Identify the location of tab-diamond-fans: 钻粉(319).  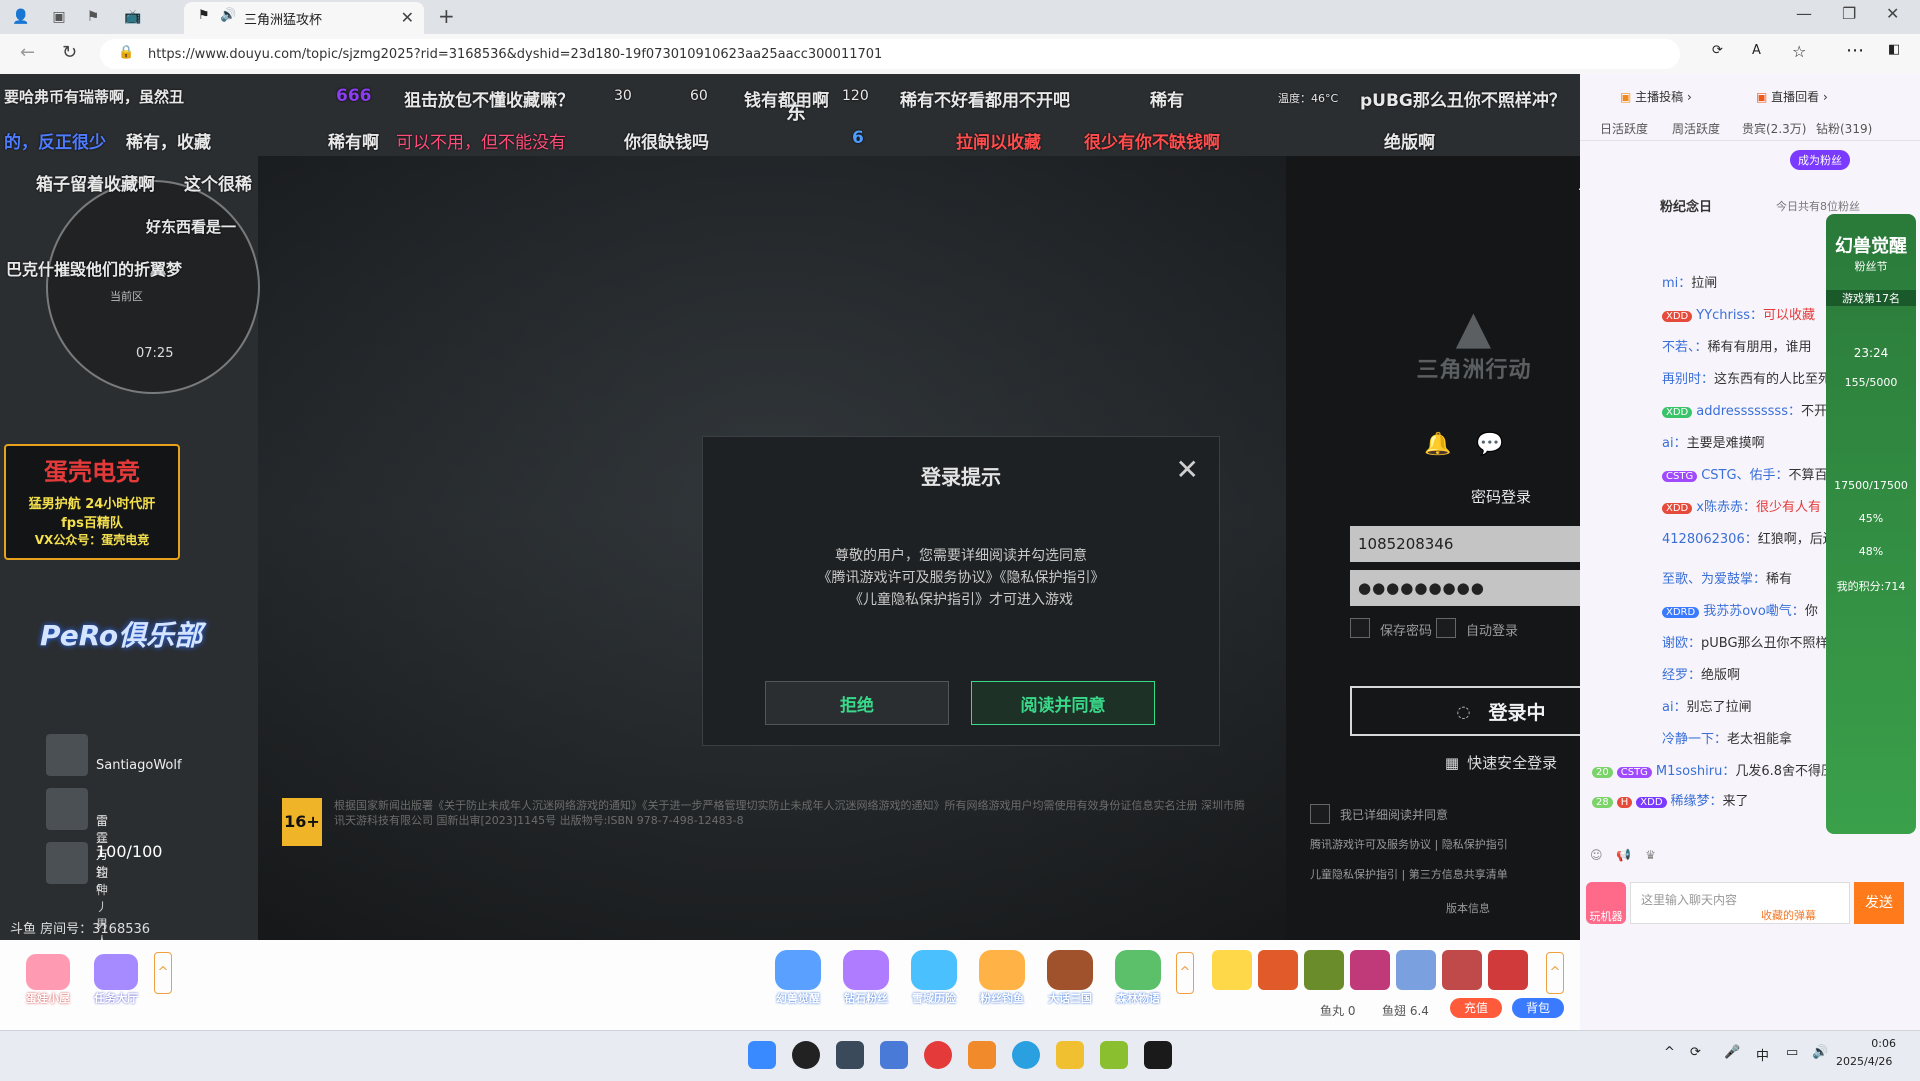
(1844, 128).